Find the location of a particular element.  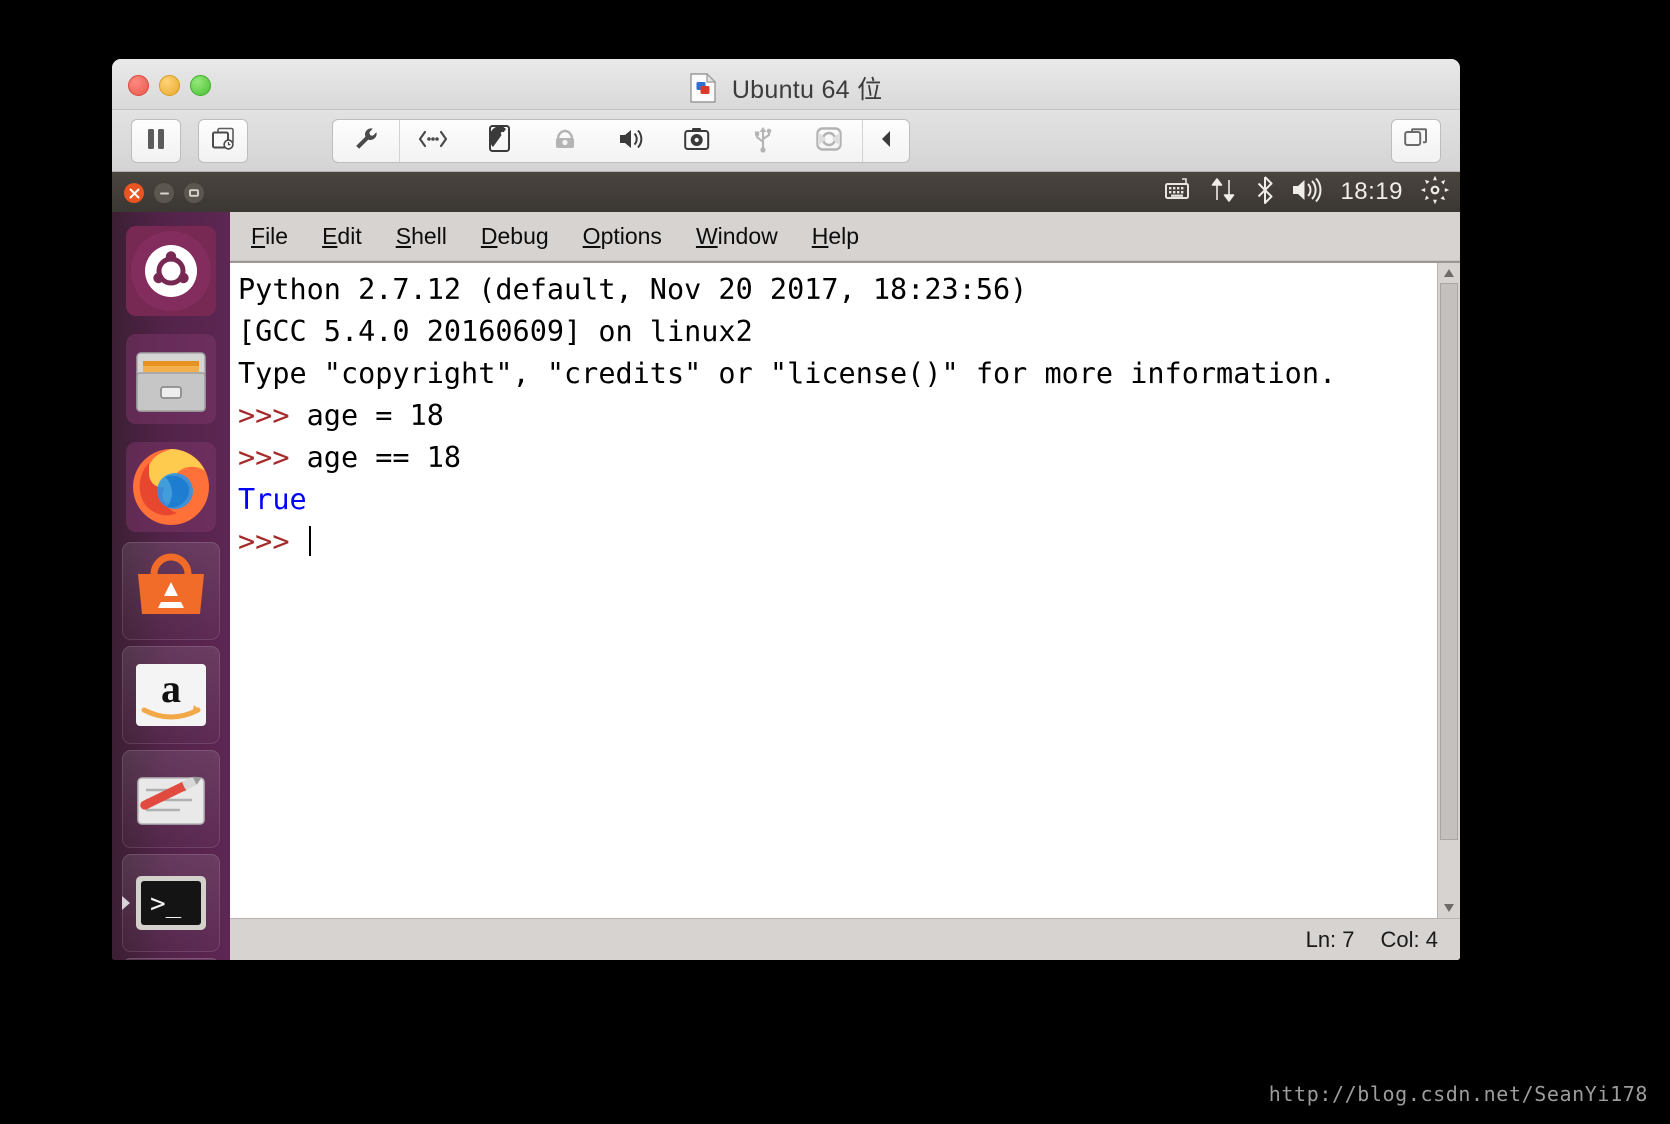

unity-launcher: a >_ is located at coordinates (171, 586).